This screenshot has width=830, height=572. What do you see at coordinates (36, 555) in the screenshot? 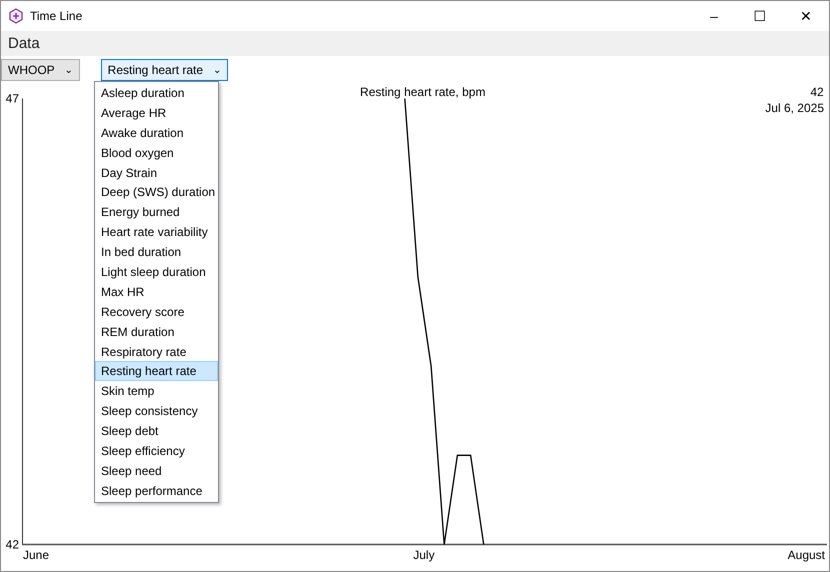
I see `axis-label: June` at bounding box center [36, 555].